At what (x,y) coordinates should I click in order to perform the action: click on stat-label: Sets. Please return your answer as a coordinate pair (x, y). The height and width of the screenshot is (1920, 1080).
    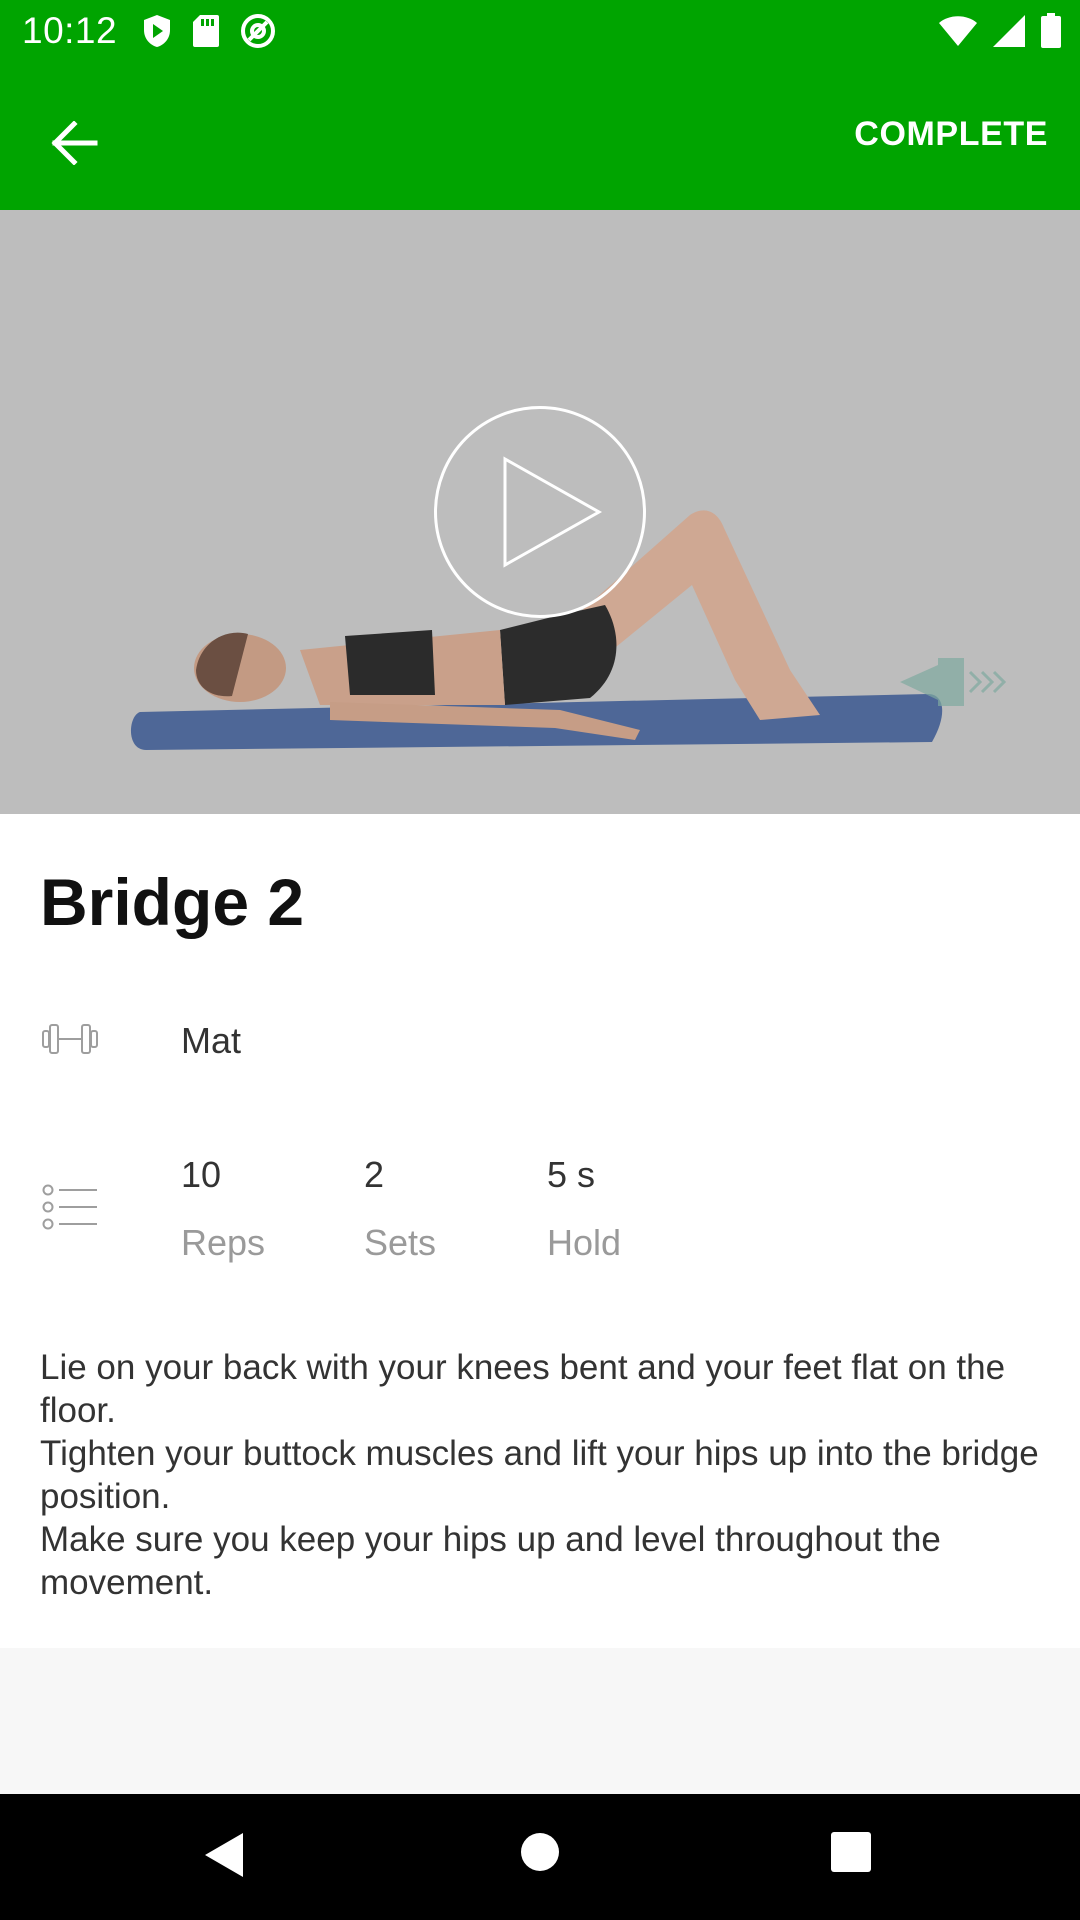
    Looking at the image, I should click on (400, 1242).